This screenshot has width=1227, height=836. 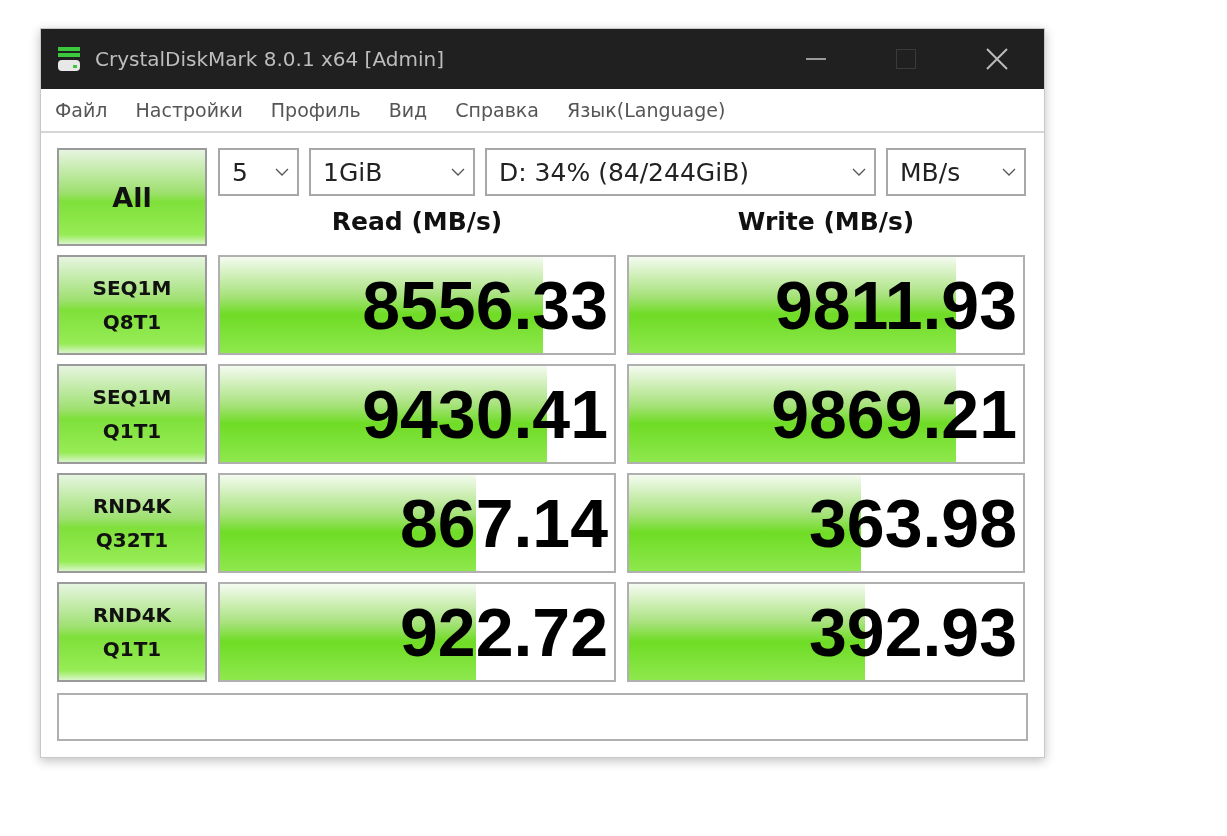 What do you see at coordinates (132, 414) in the screenshot?
I see `test-button: SEQ1M Q1T1` at bounding box center [132, 414].